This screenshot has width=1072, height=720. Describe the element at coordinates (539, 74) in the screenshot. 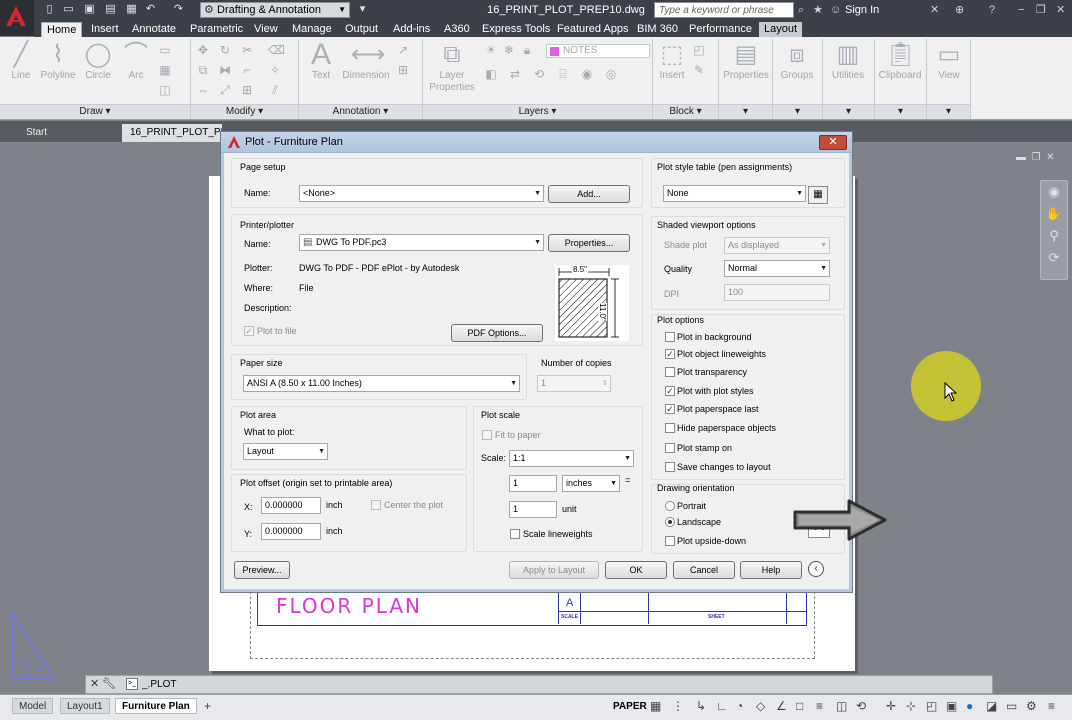

I see `layer-previous-icon: ⟲` at that location.